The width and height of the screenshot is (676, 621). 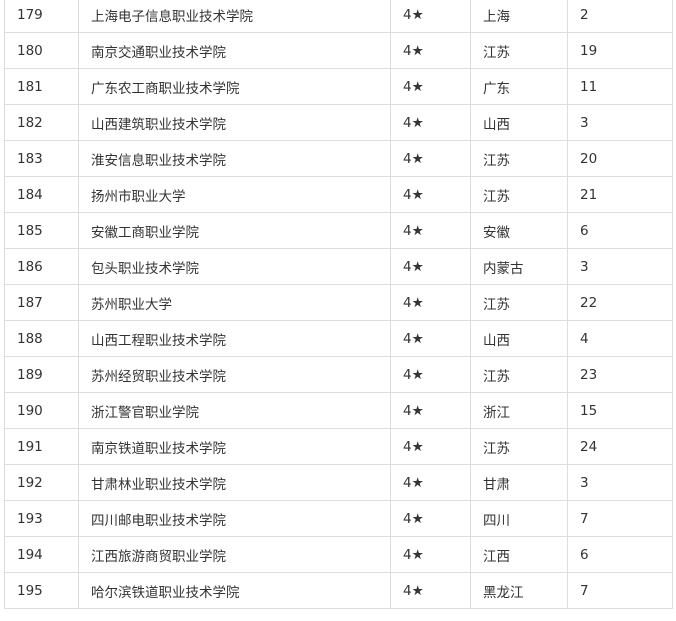 What do you see at coordinates (234, 374) in the screenshot?
I see `school-name-cell: 苏州经贸职业技术学院` at bounding box center [234, 374].